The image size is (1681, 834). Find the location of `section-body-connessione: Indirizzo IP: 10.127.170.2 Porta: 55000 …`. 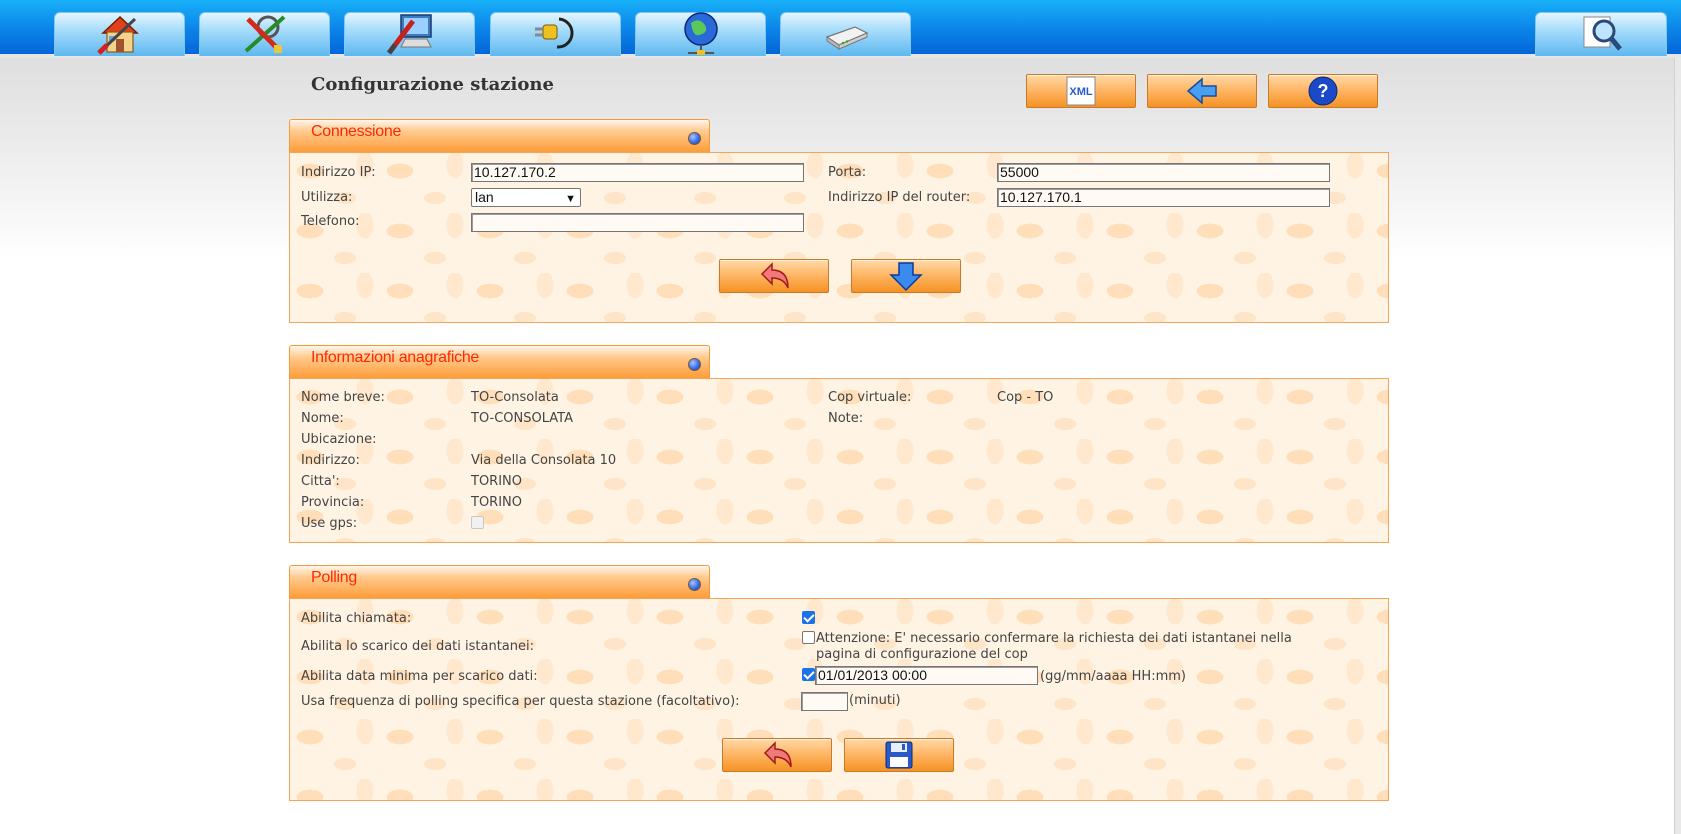

section-body-connessione: Indirizzo IP: 10.127.170.2 Porta: 55000 … is located at coordinates (839, 237).